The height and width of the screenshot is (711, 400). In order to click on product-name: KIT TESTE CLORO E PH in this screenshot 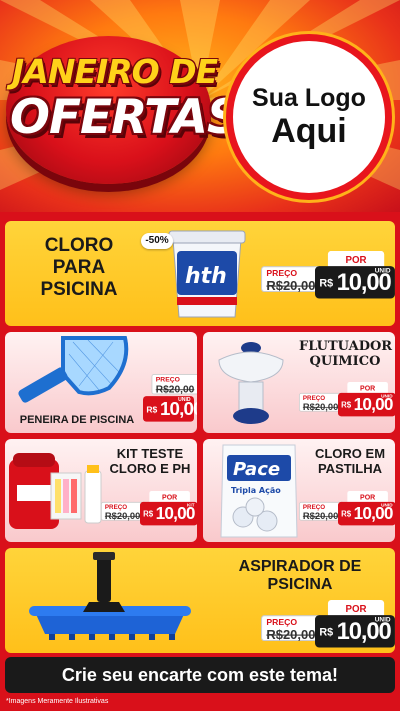, I will do `click(150, 461)`.